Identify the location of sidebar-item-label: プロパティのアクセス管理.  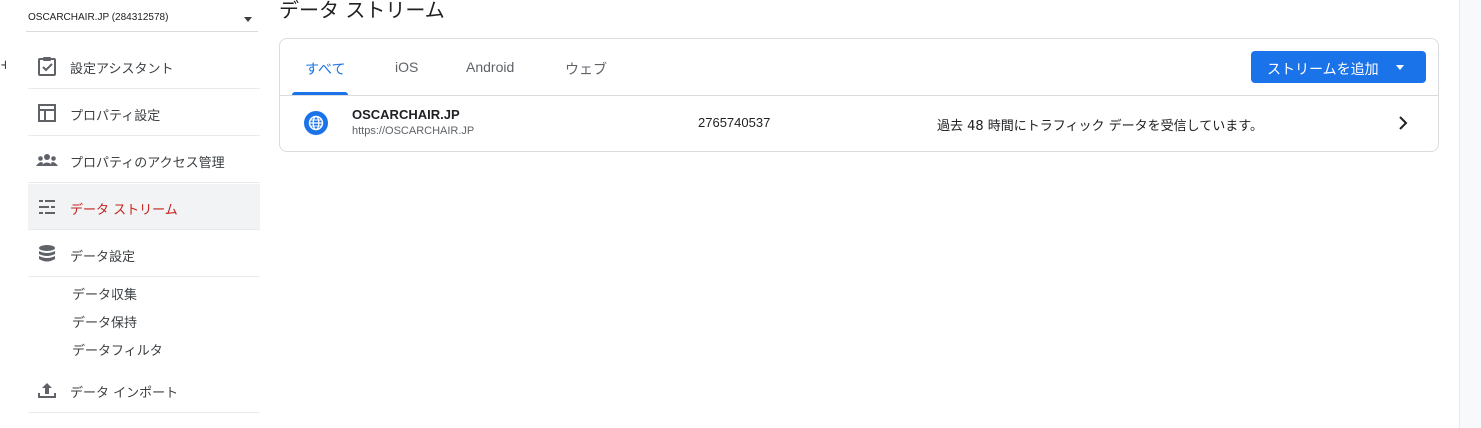
(147, 163).